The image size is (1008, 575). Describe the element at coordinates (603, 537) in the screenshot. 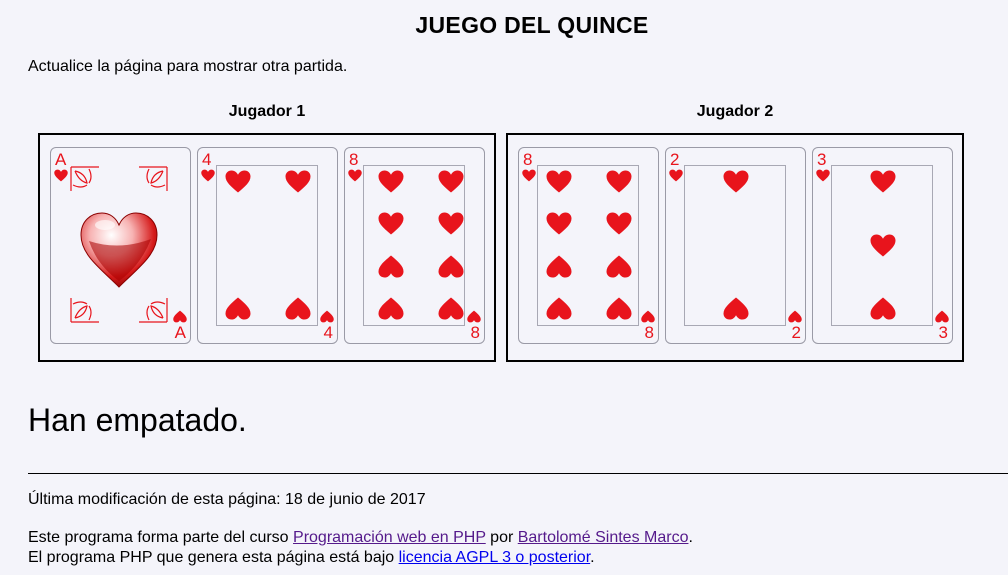

I see `author-link: Bartolomé Sintes Marco` at that location.